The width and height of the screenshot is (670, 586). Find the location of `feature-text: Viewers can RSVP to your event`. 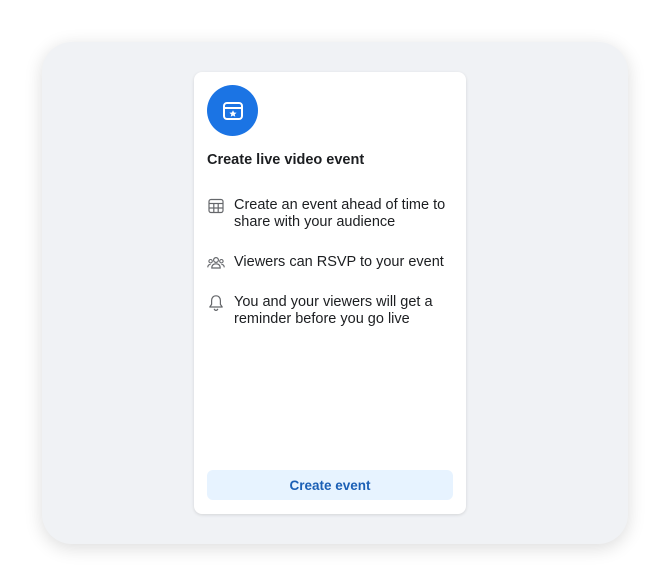

feature-text: Viewers can RSVP to your event is located at coordinates (339, 262).